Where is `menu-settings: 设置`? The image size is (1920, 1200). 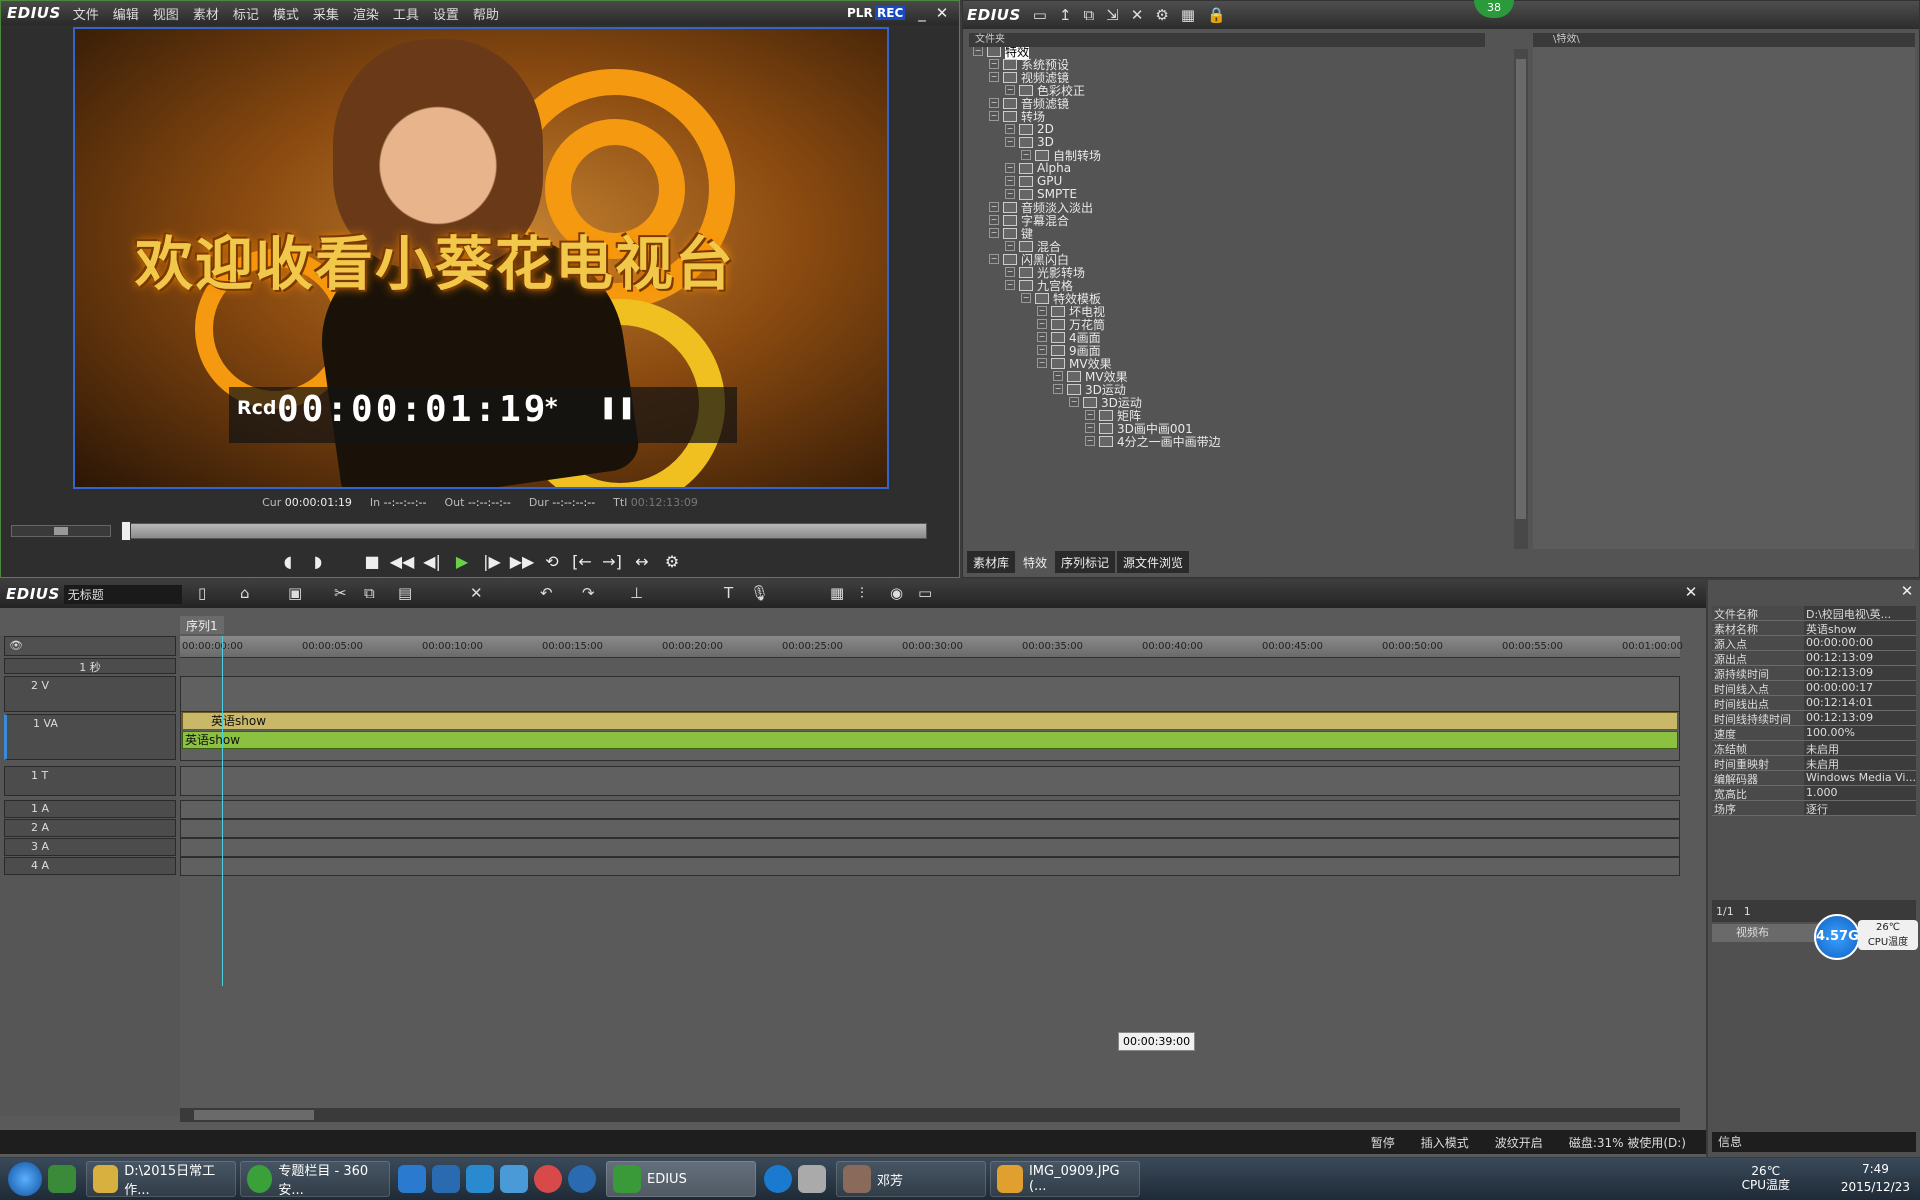 menu-settings: 设置 is located at coordinates (446, 13).